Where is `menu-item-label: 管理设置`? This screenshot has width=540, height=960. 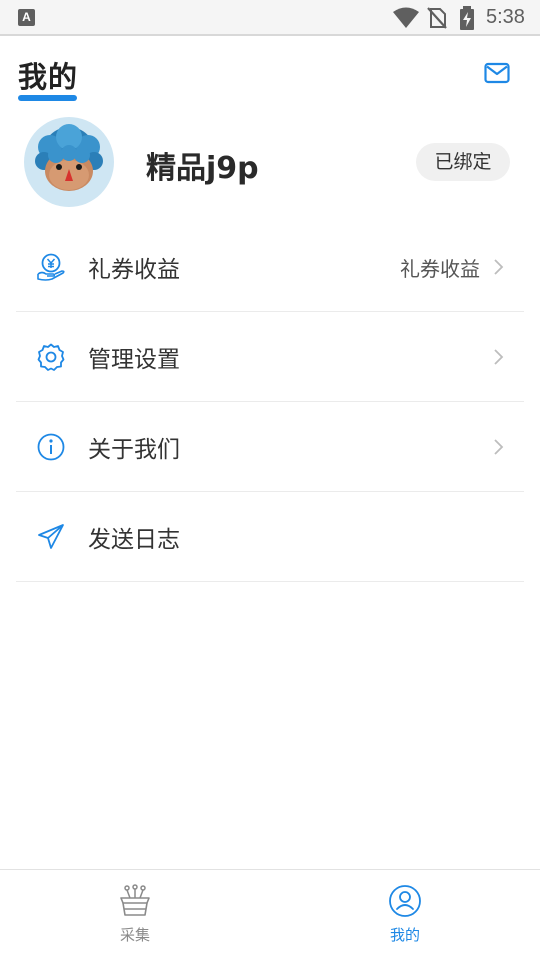 menu-item-label: 管理设置 is located at coordinates (134, 360).